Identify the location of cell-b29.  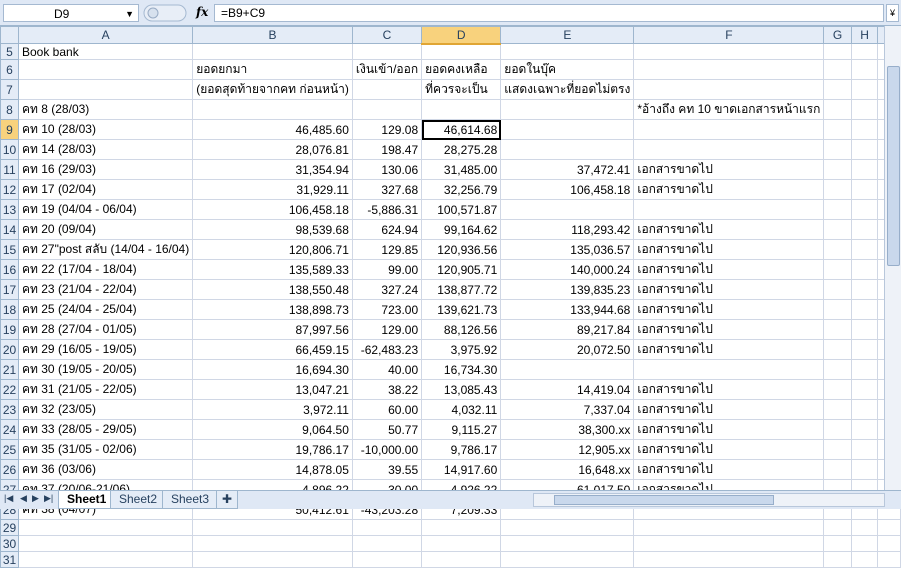
(272, 527).